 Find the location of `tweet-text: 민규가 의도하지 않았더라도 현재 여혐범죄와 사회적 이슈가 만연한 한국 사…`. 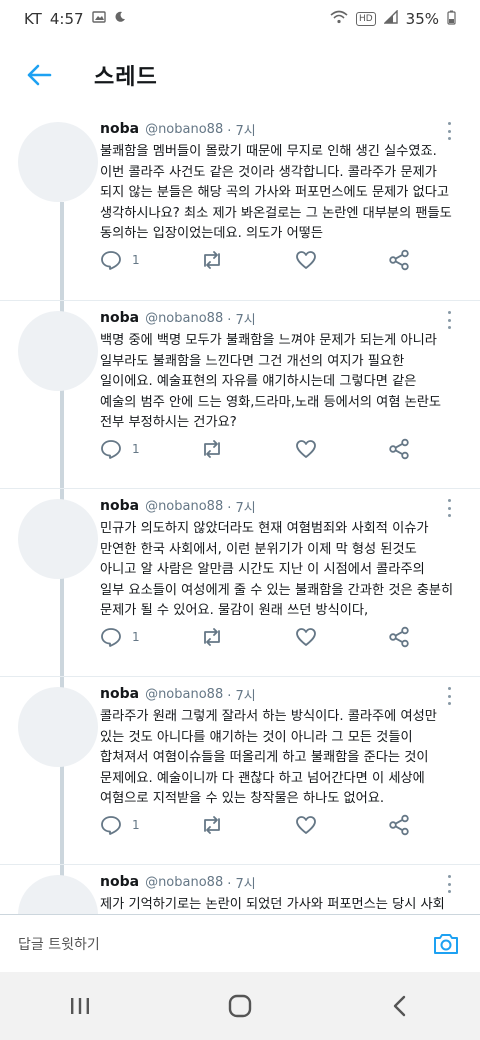

tweet-text: 민규가 의도하지 않았더라도 현재 여혐범죄와 사회적 이슈가 만연한 한국 사… is located at coordinates (277, 569).